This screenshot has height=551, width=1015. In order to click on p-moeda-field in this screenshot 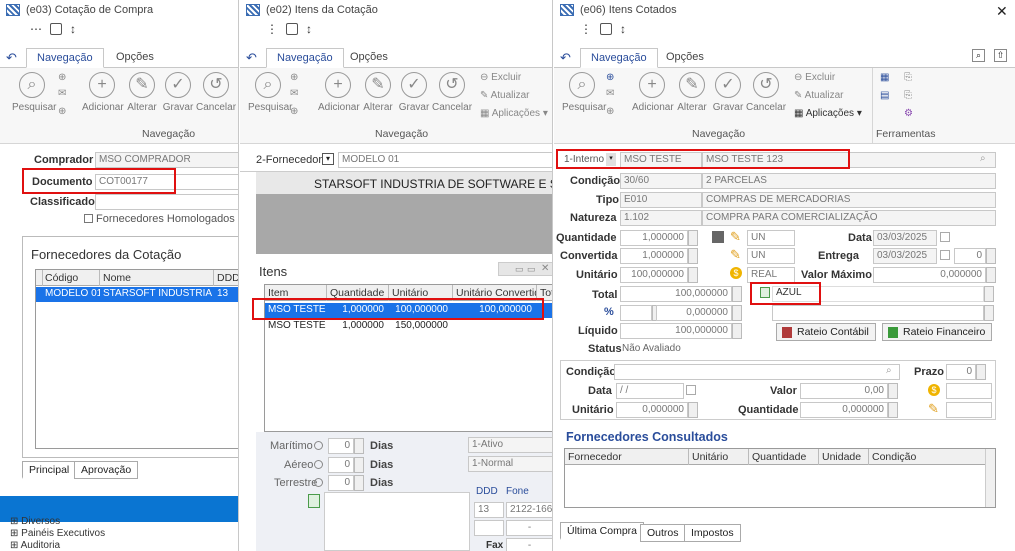, I will do `click(969, 391)`.